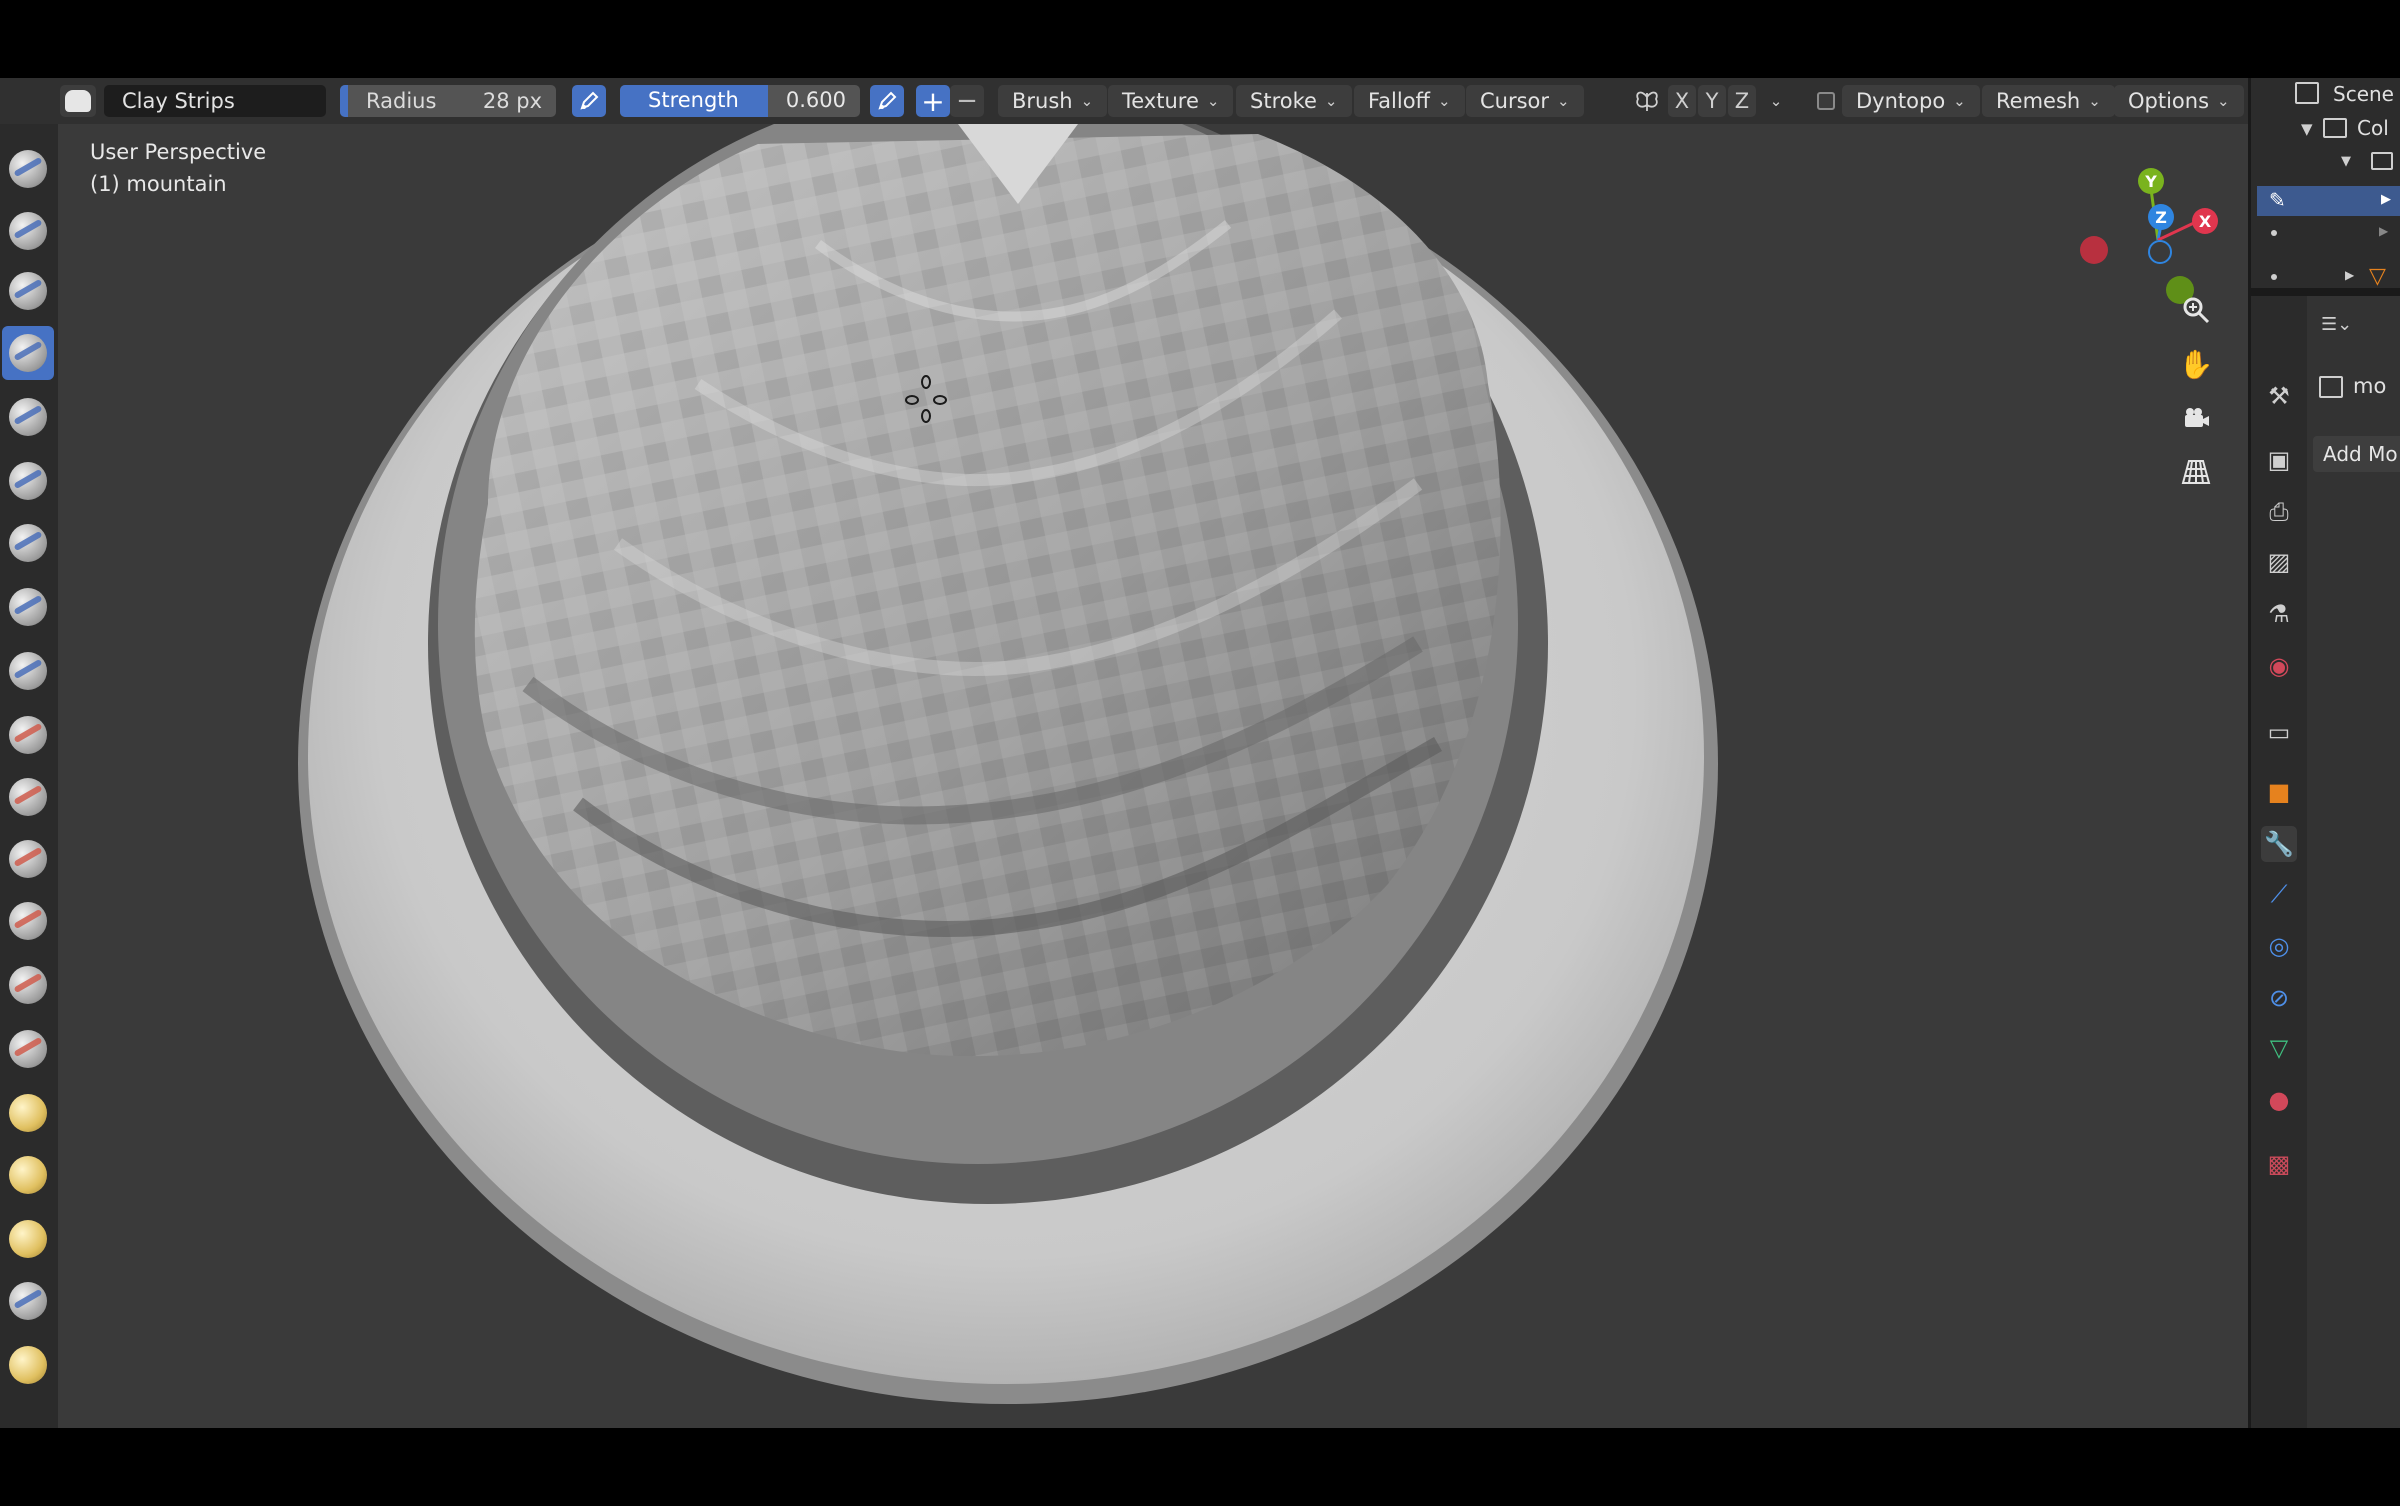  What do you see at coordinates (28, 353) in the screenshot?
I see `clay-strips-brush-tool` at bounding box center [28, 353].